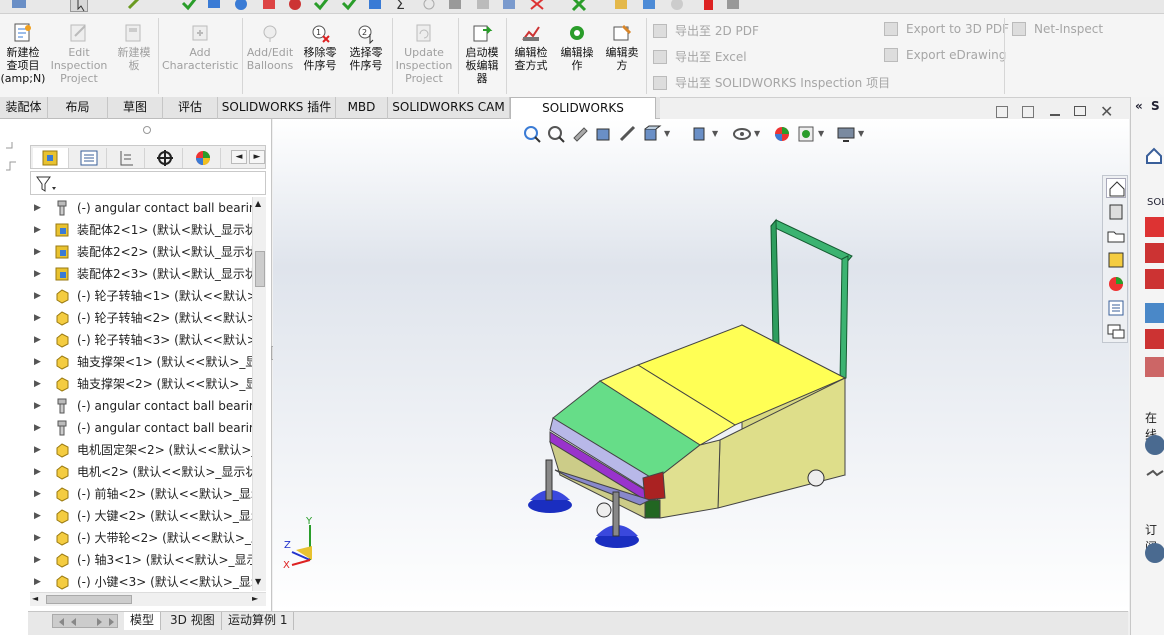  What do you see at coordinates (1055, 115) in the screenshot?
I see `minimize-icon` at bounding box center [1055, 115].